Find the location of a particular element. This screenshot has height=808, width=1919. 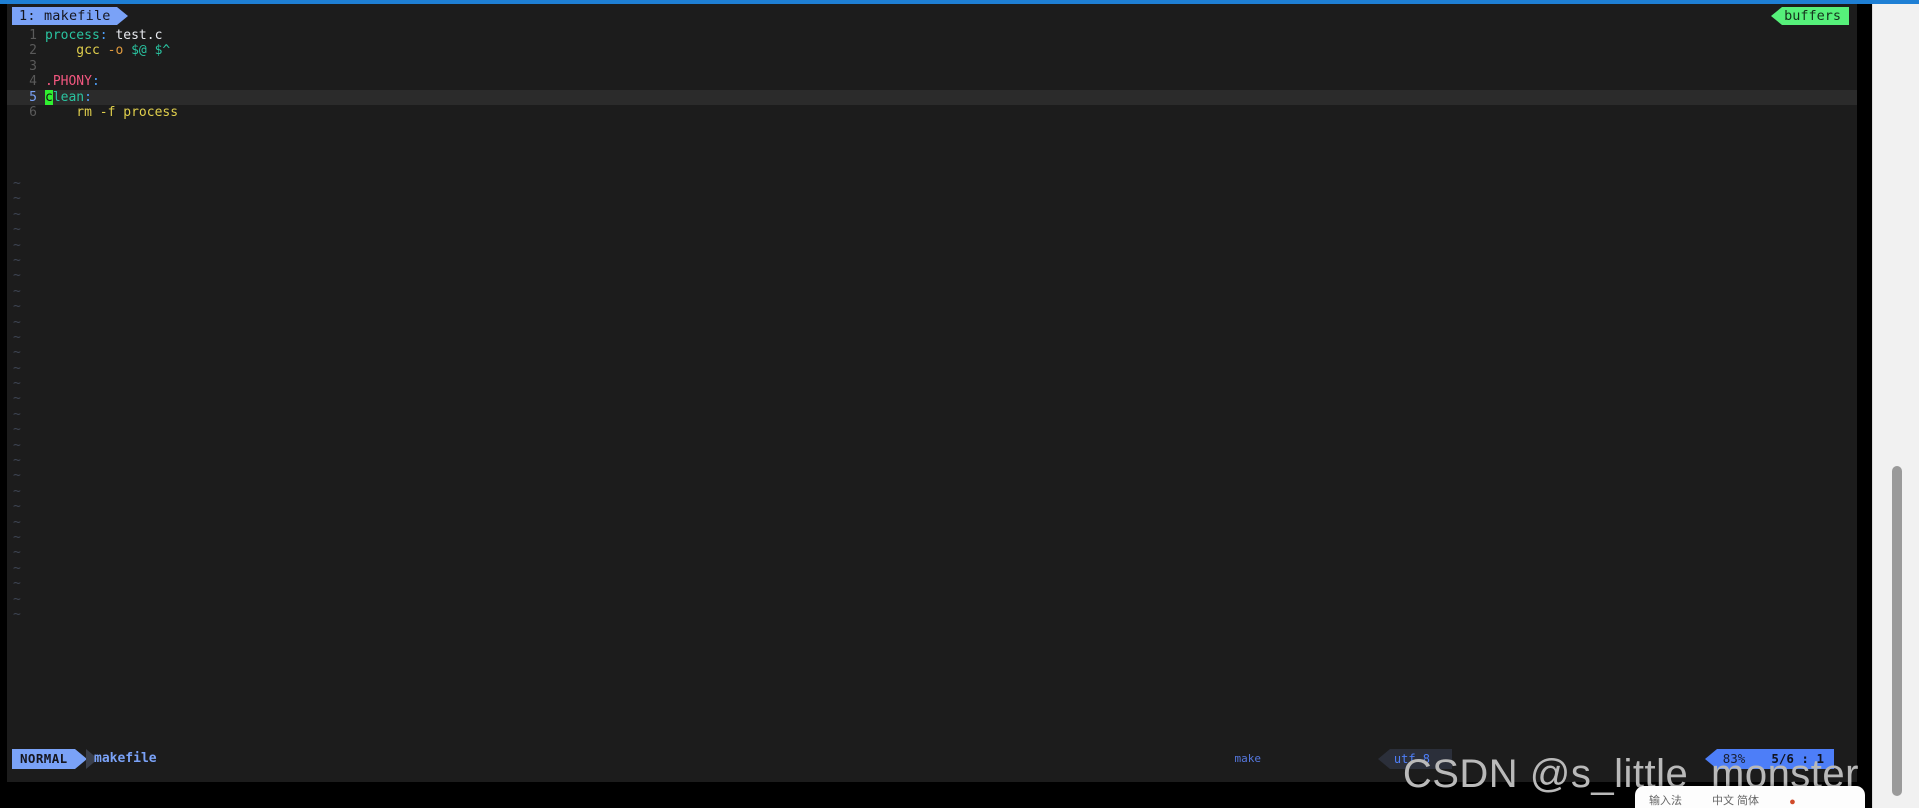

line-text: rm -f process is located at coordinates (947, 112).